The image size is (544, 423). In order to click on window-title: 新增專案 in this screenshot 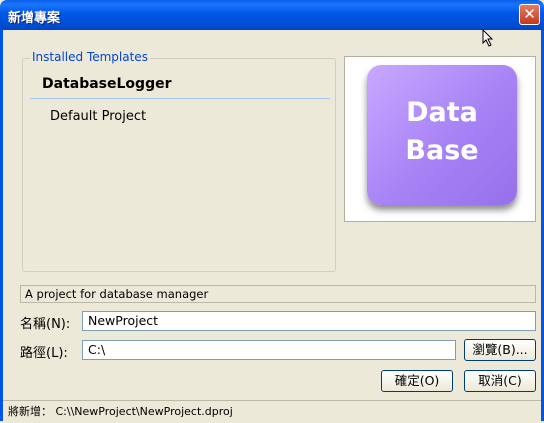, I will do `click(34, 18)`.